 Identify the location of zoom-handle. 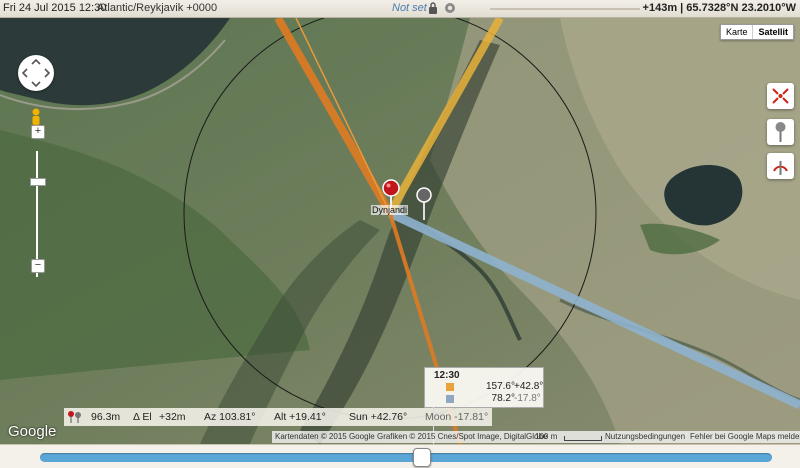
(38, 182).